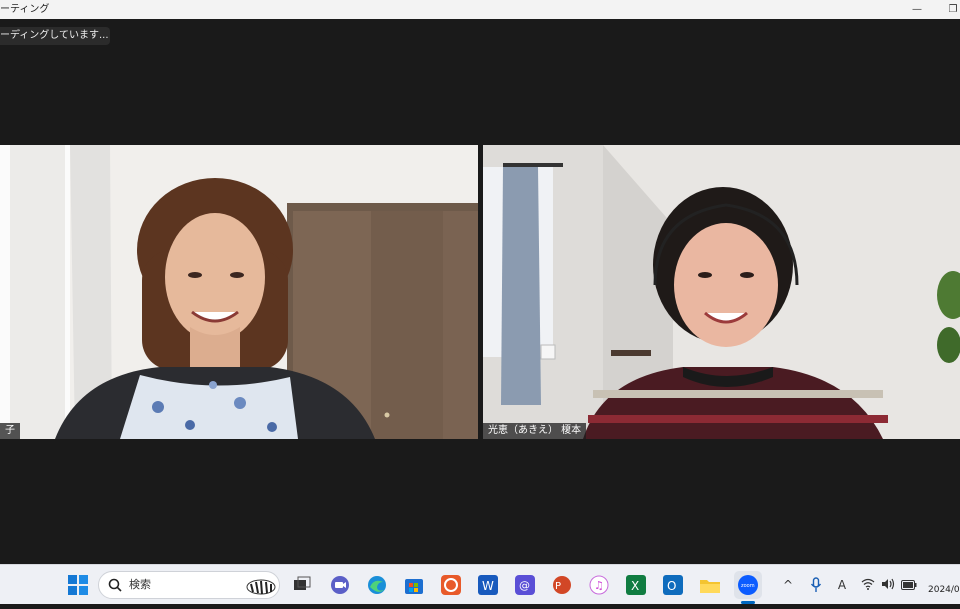 This screenshot has height=609, width=960. I want to click on search-placeholder: 検索, so click(140, 584).